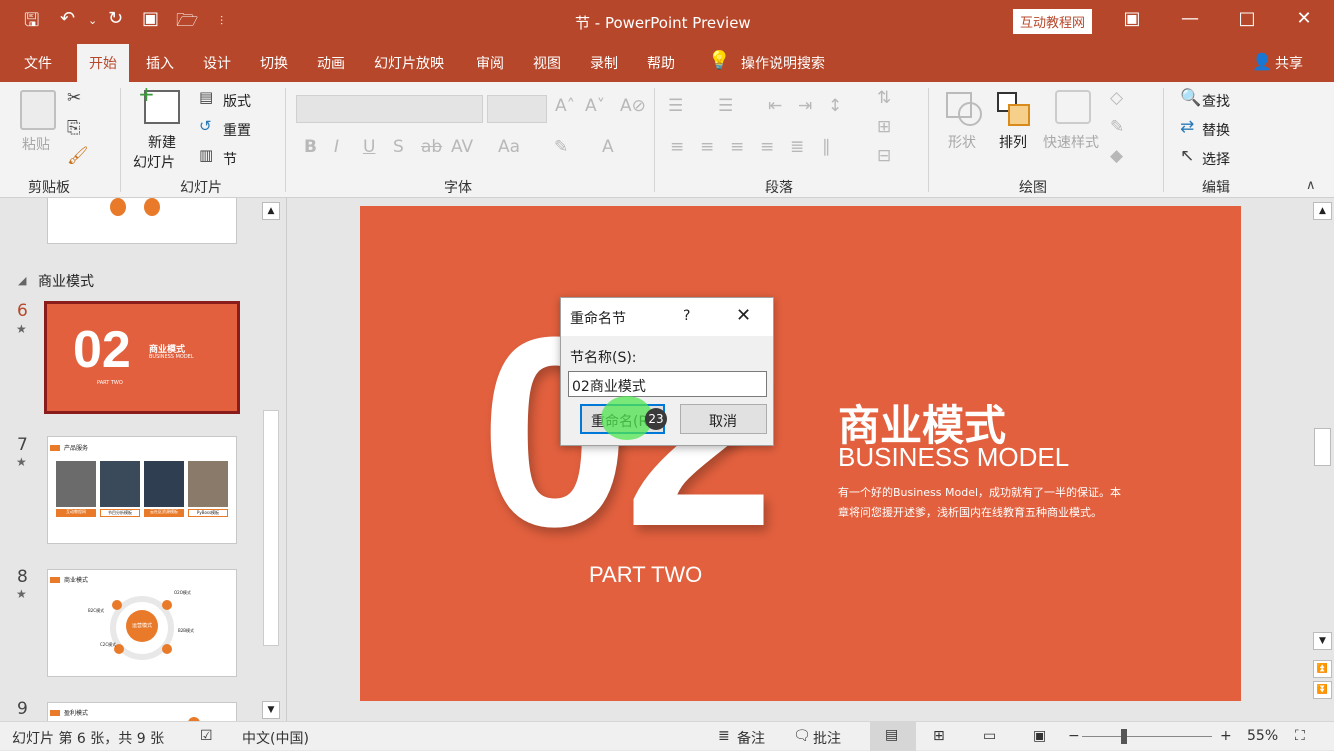 This screenshot has height=751, width=1334. What do you see at coordinates (893, 736) in the screenshot?
I see `normal-view-button: ▤` at bounding box center [893, 736].